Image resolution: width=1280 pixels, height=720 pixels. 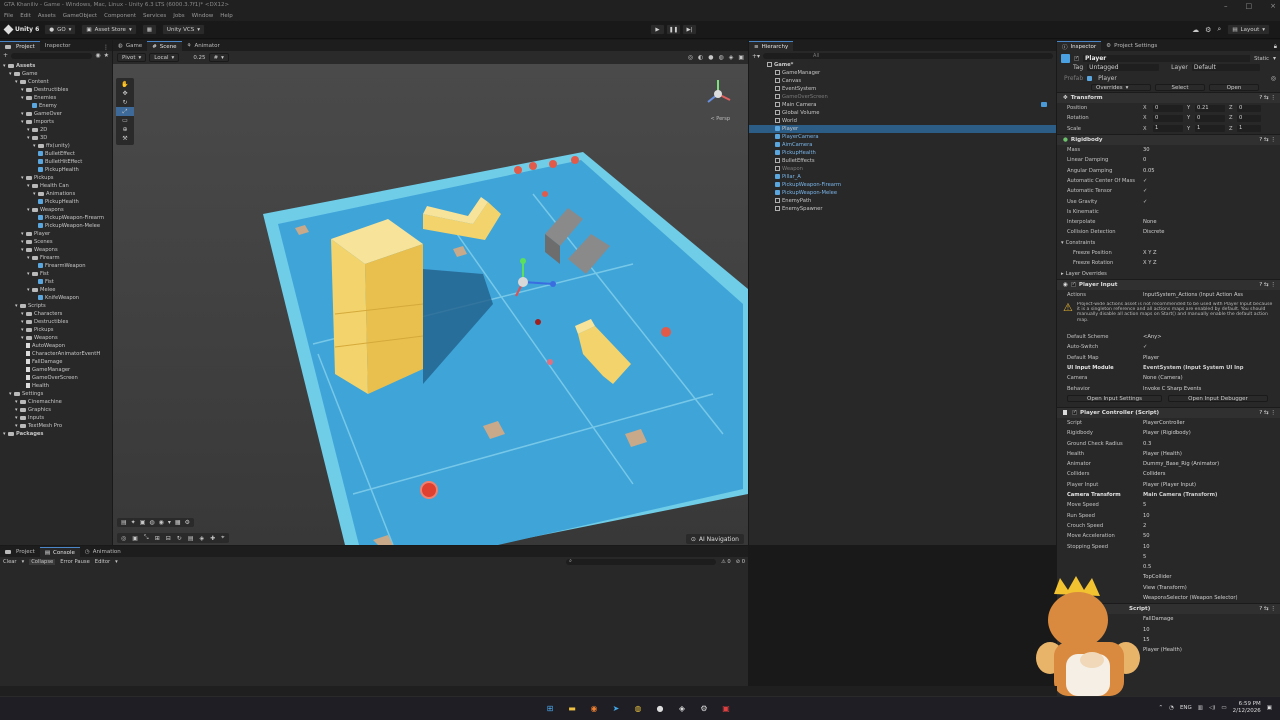 I want to click on recorder-icon: ▣, so click(x=726, y=708).